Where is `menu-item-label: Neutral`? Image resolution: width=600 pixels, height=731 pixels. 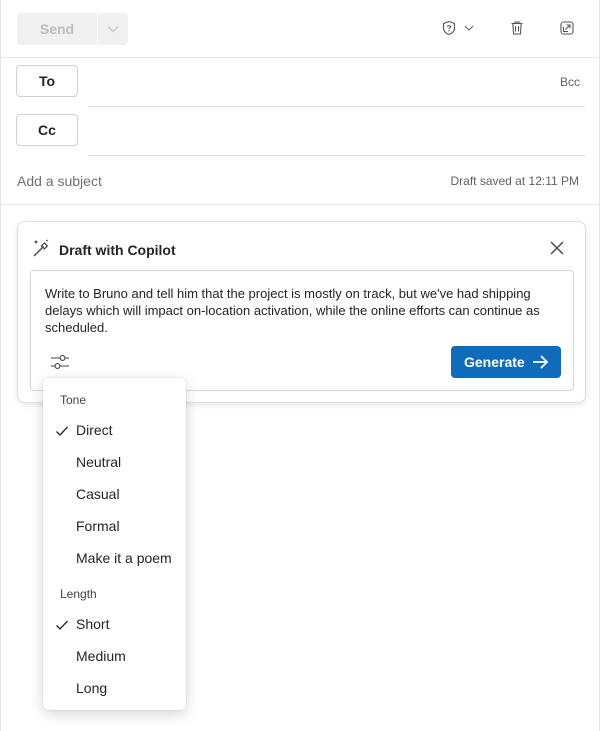 menu-item-label: Neutral is located at coordinates (99, 462).